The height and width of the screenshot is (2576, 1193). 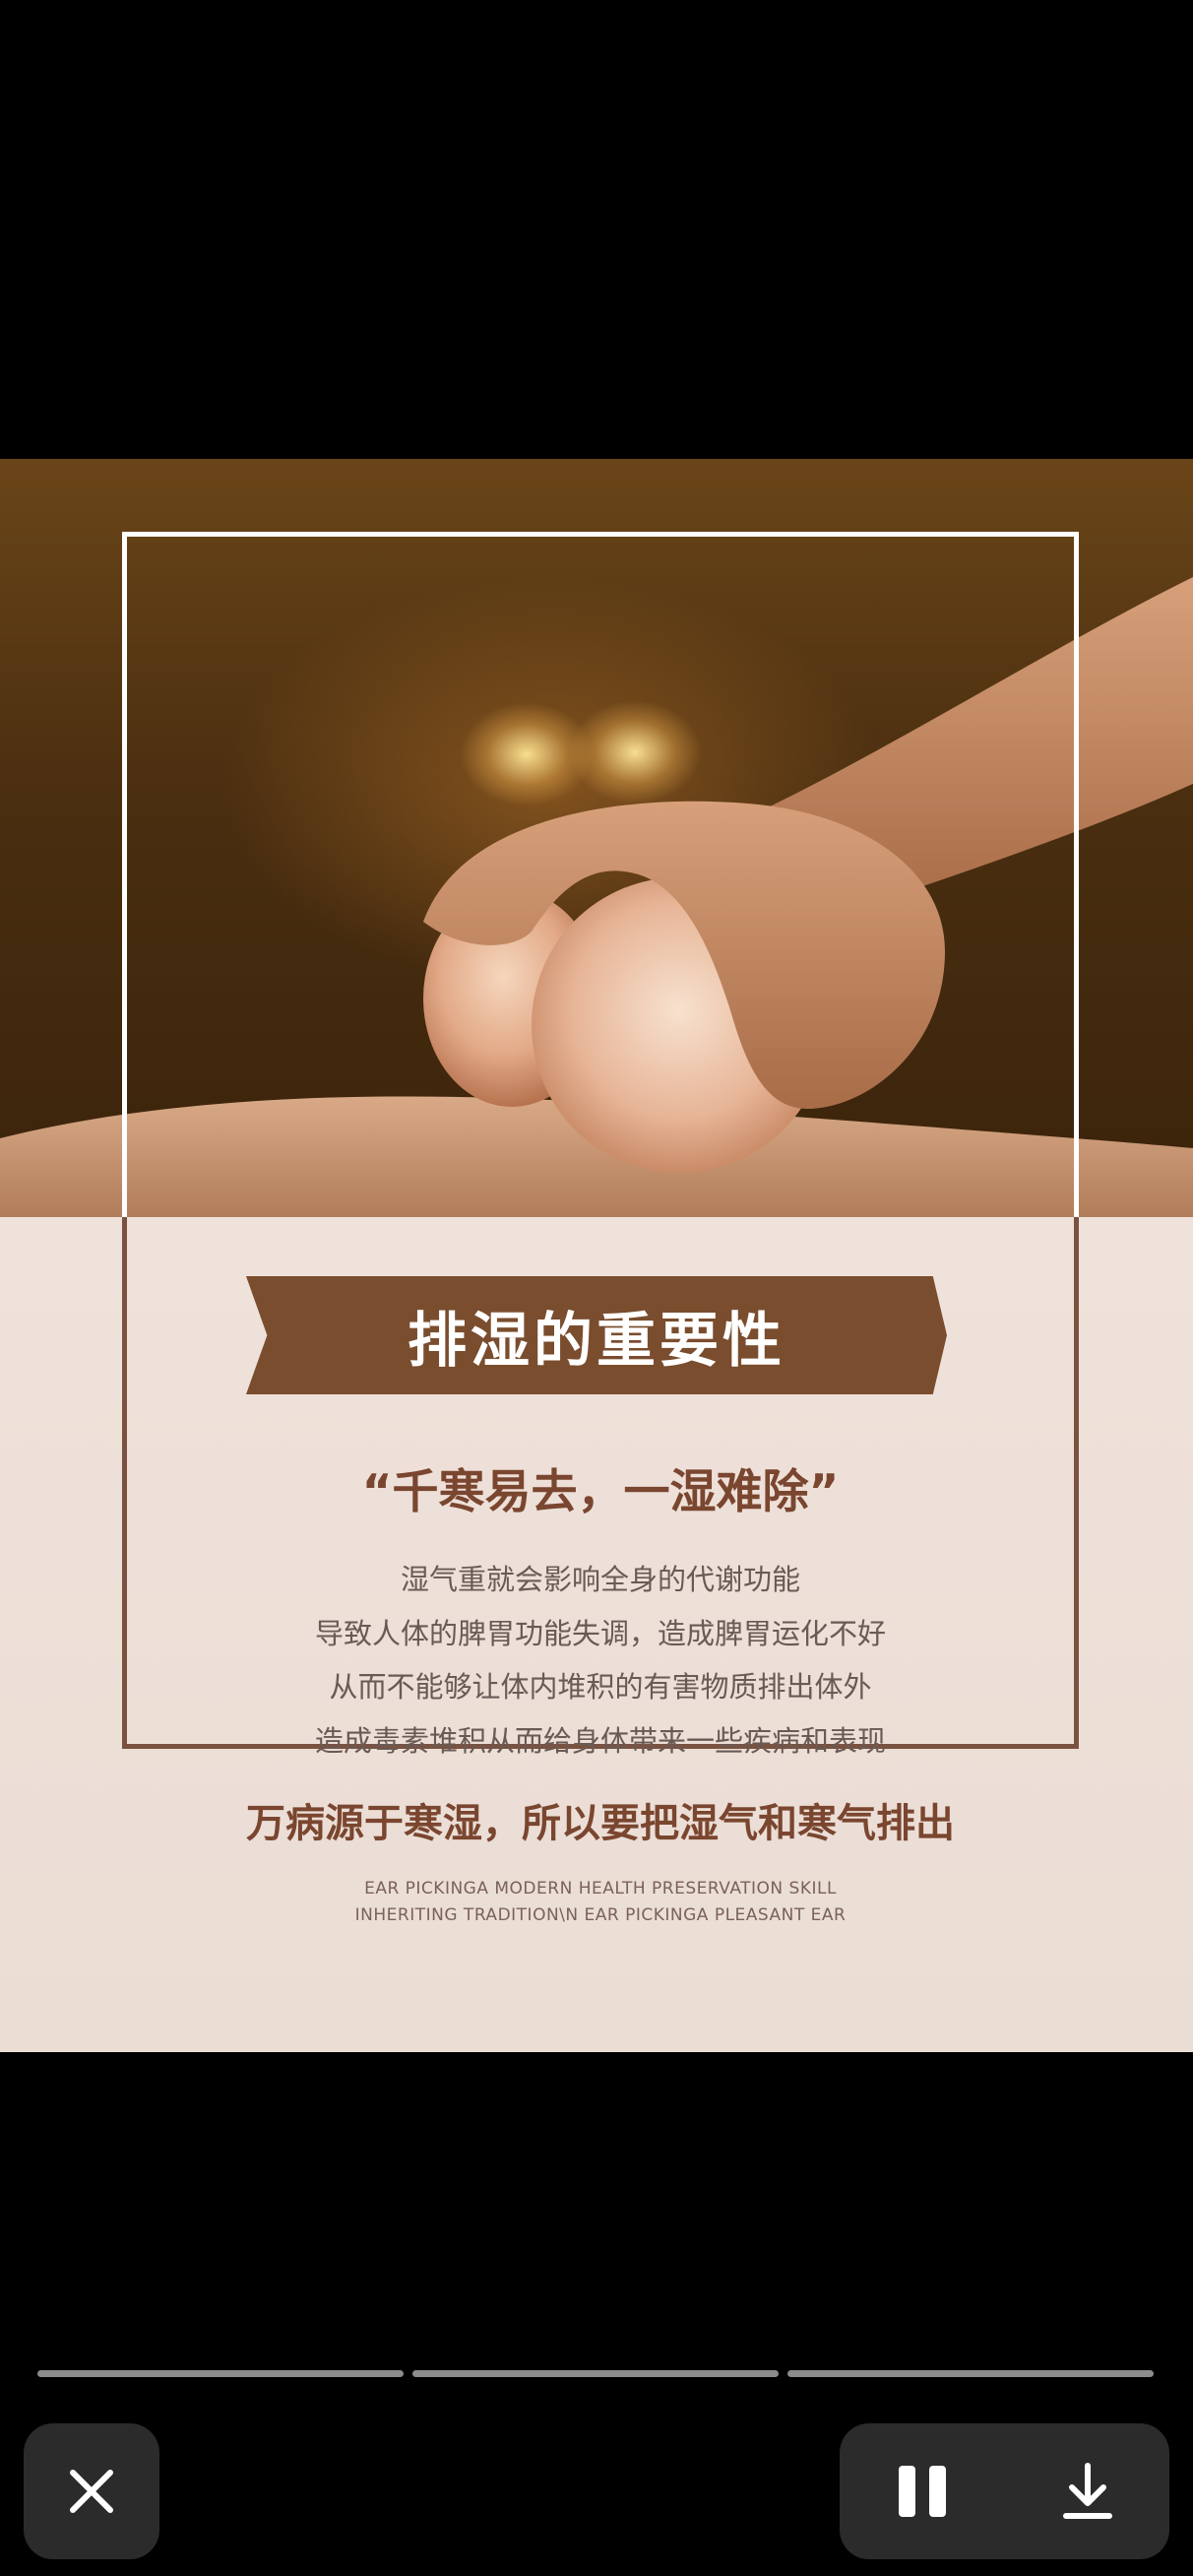 I want to click on download-button, so click(x=1087, y=2491).